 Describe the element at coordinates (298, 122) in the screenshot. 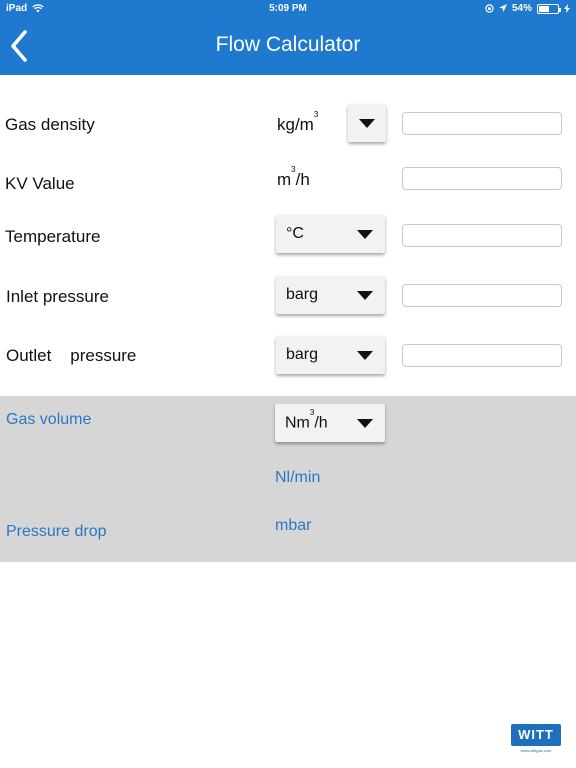

I see `gas-density-unit: kg/m3` at that location.